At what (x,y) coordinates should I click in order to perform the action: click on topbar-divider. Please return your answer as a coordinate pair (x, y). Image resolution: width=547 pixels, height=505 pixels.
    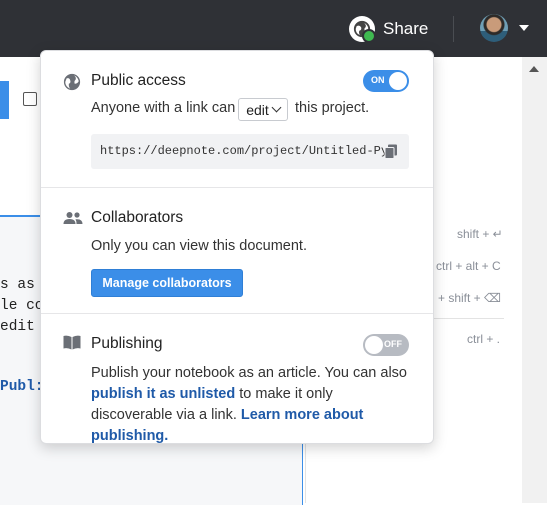
    Looking at the image, I should click on (453, 29).